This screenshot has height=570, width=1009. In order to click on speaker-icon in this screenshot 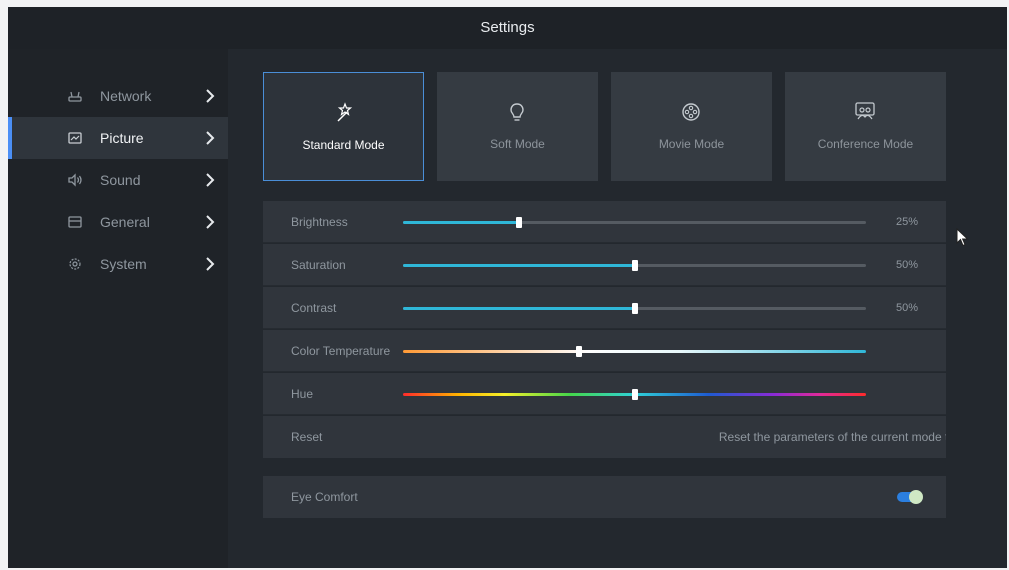, I will do `click(75, 180)`.